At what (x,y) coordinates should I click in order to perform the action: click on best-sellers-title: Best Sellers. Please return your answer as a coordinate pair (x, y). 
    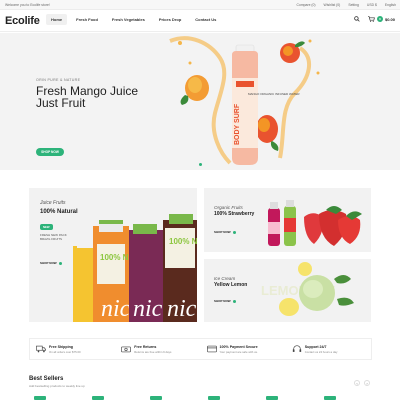
    Looking at the image, I should click on (46, 379).